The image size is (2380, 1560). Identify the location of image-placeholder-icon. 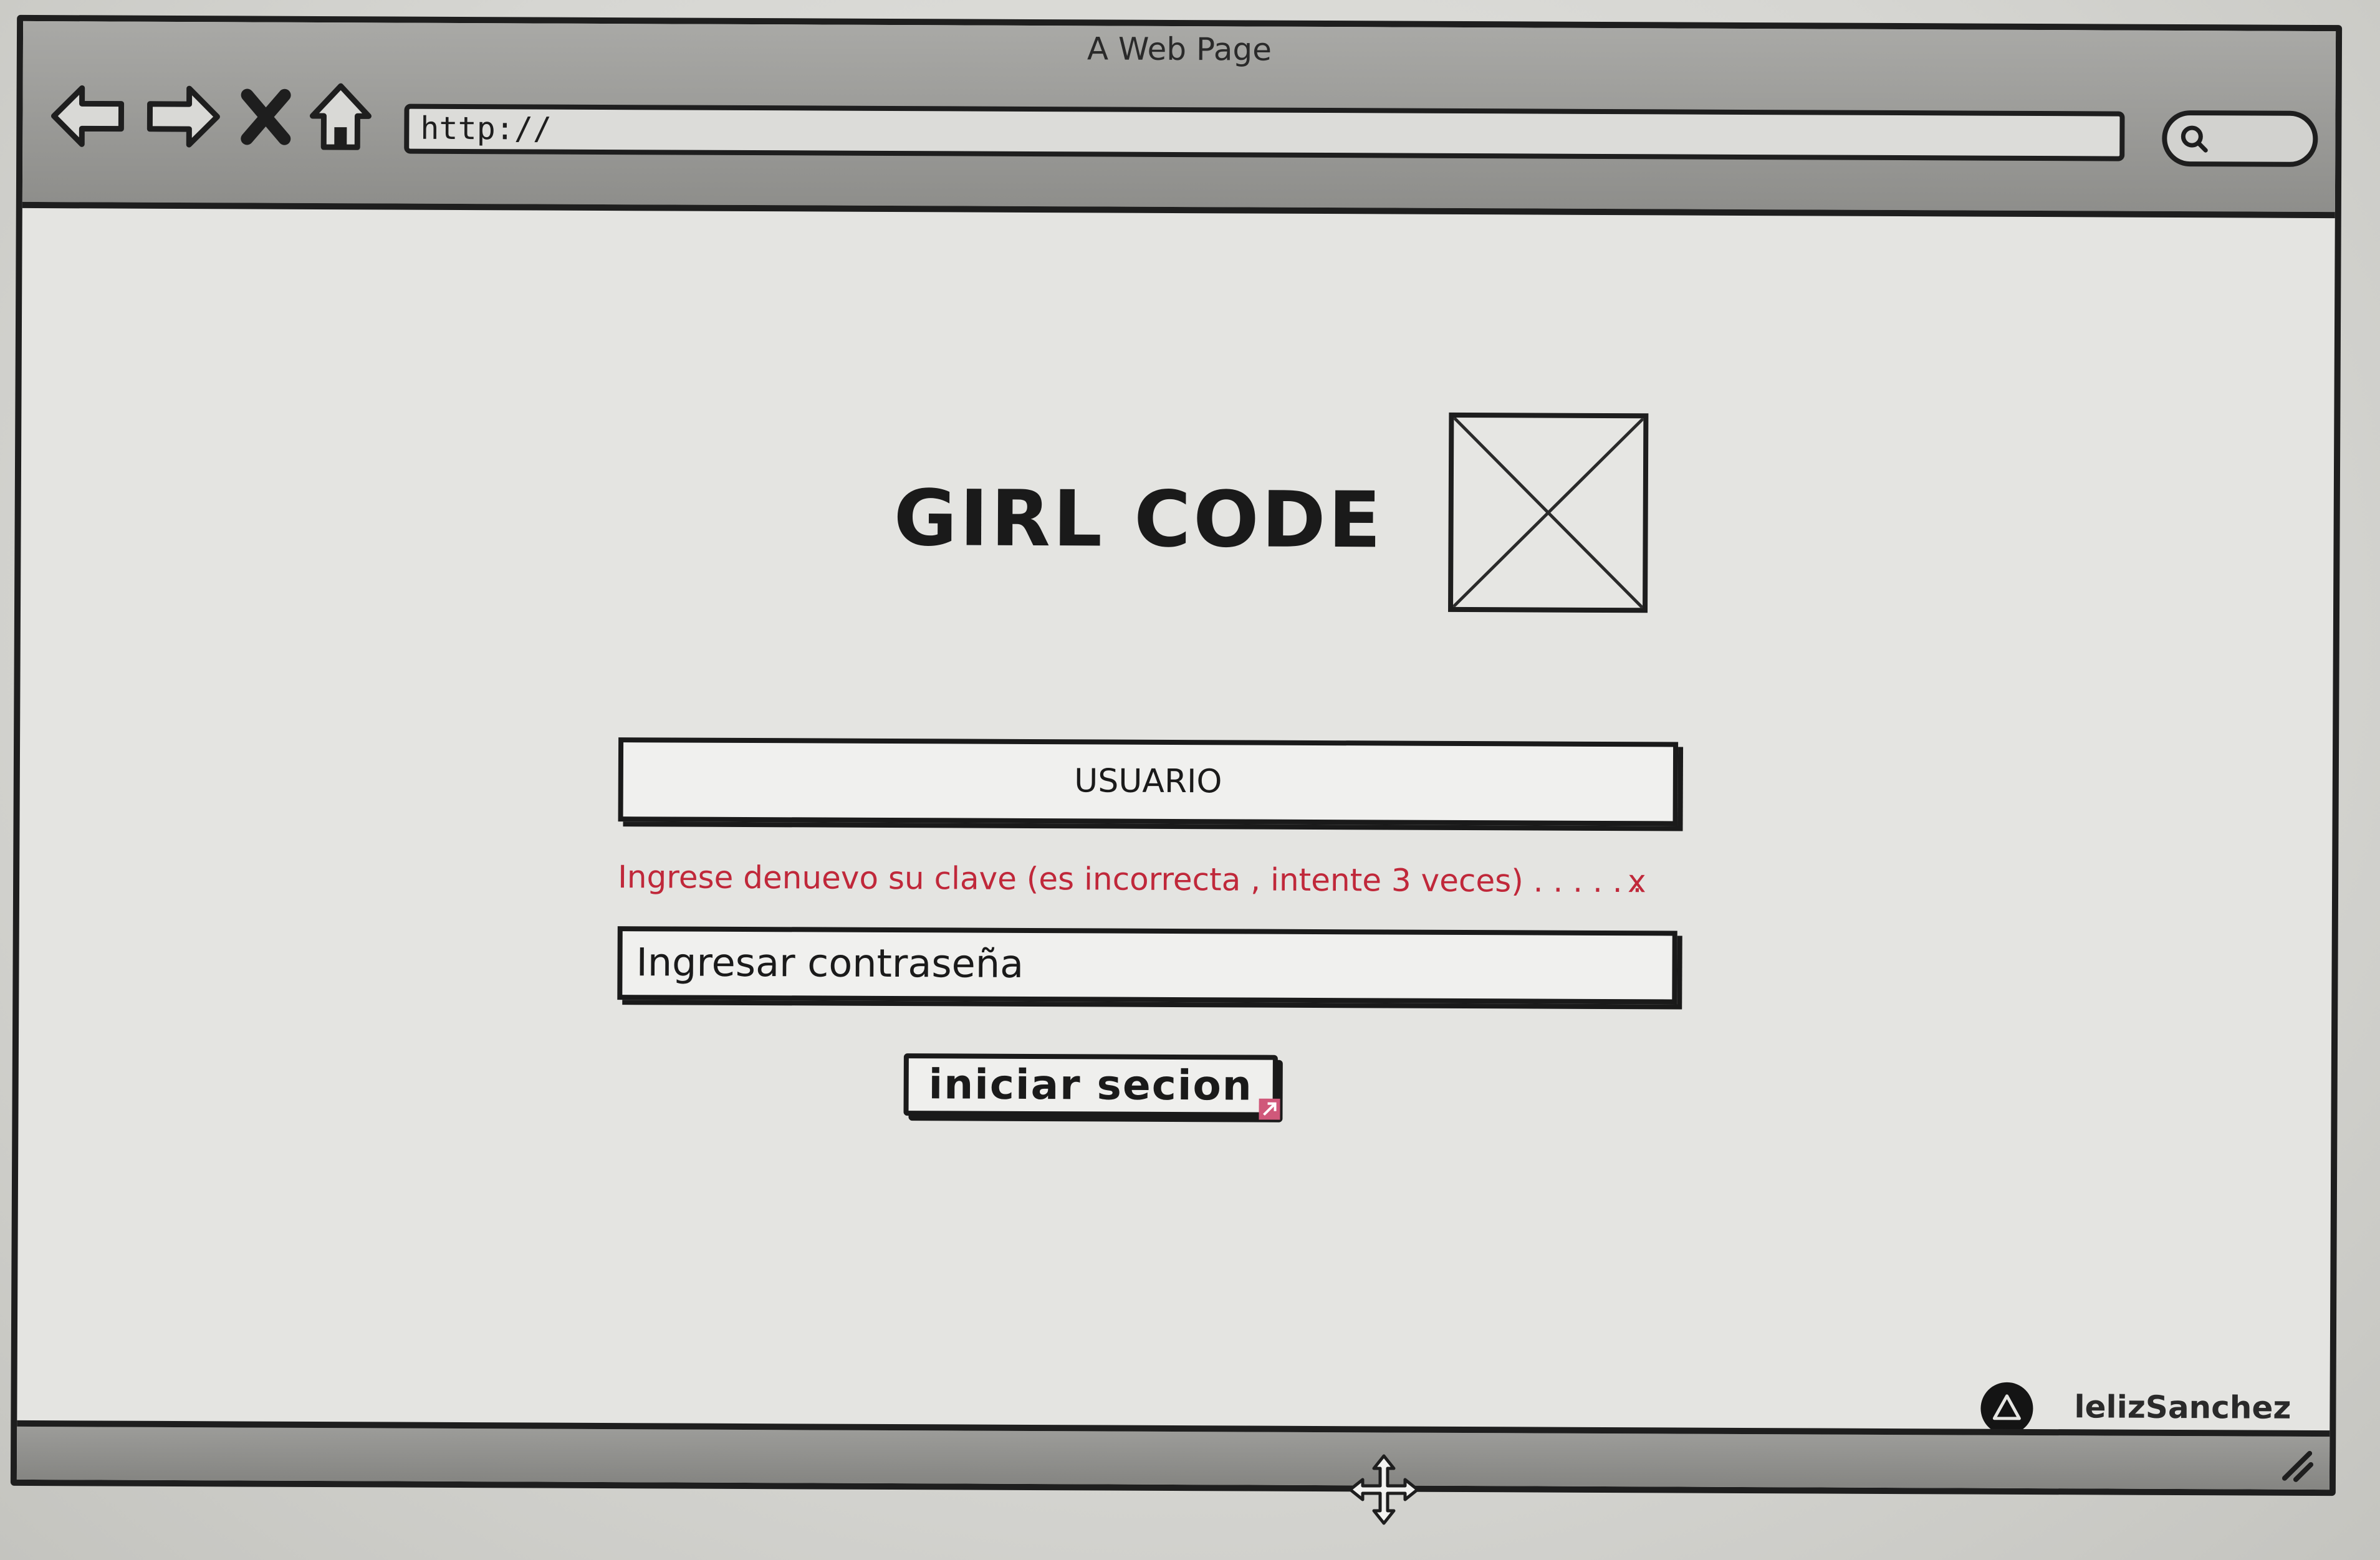
(1549, 512).